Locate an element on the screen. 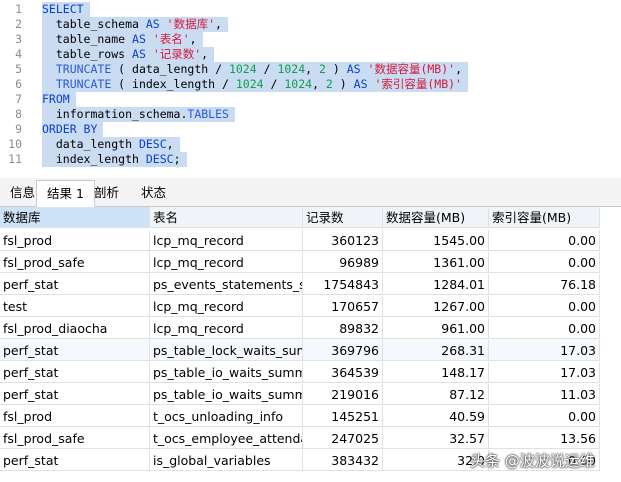 The width and height of the screenshot is (621, 482). table-cell: 219016 is located at coordinates (343, 394).